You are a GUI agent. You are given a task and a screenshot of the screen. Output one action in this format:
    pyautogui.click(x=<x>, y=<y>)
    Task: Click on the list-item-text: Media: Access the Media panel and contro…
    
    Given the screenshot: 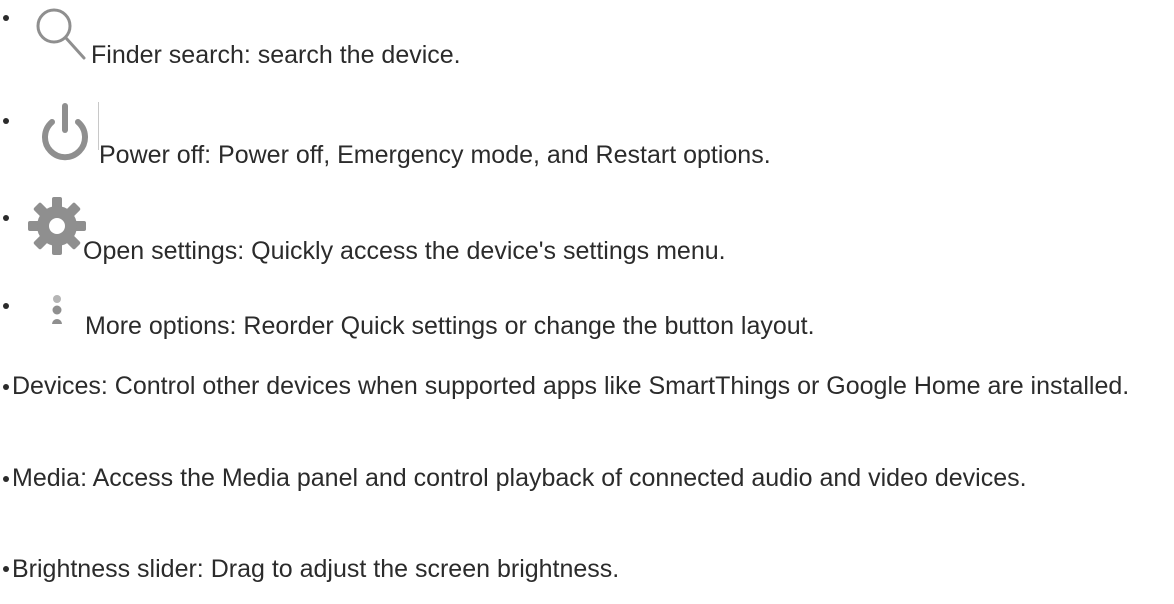 What is the action you would take?
    pyautogui.click(x=519, y=478)
    